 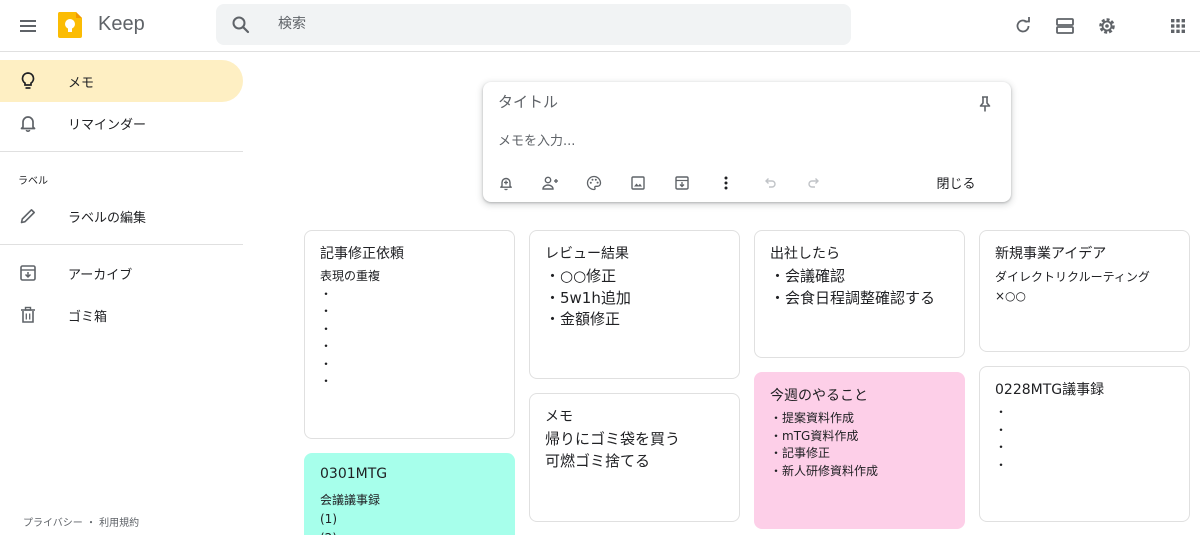 I want to click on note-body: 会議議事録 (1) (2), so click(x=350, y=514).